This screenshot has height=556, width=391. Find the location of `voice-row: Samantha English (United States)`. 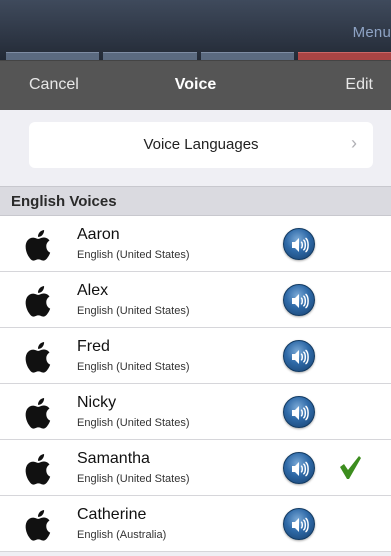

voice-row: Samantha English (United States) is located at coordinates (195, 468).